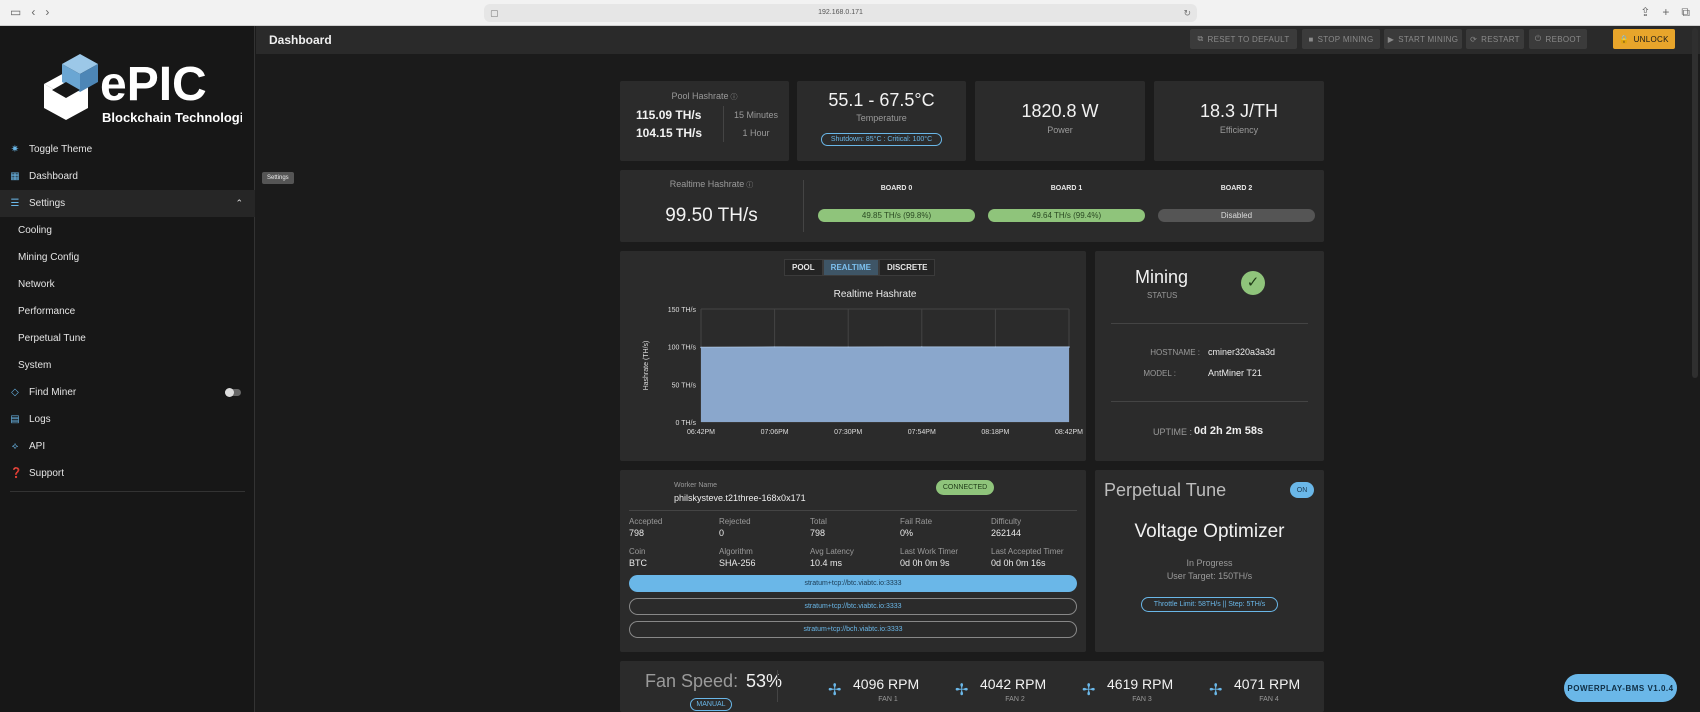 Image resolution: width=1700 pixels, height=712 pixels. I want to click on y-tick-label: 0 TH/s, so click(686, 423).